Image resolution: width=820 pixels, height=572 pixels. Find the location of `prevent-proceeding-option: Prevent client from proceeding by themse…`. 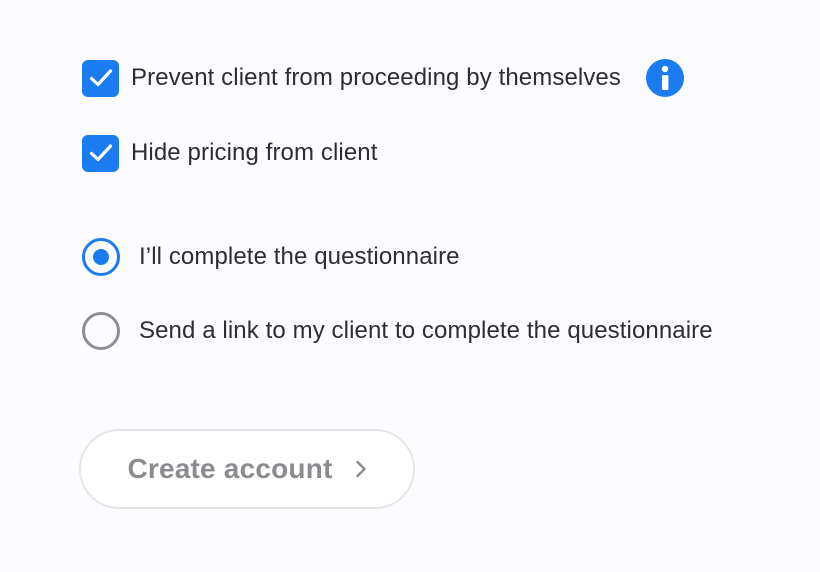

prevent-proceeding-option: Prevent client from proceeding by themse… is located at coordinates (383, 78).